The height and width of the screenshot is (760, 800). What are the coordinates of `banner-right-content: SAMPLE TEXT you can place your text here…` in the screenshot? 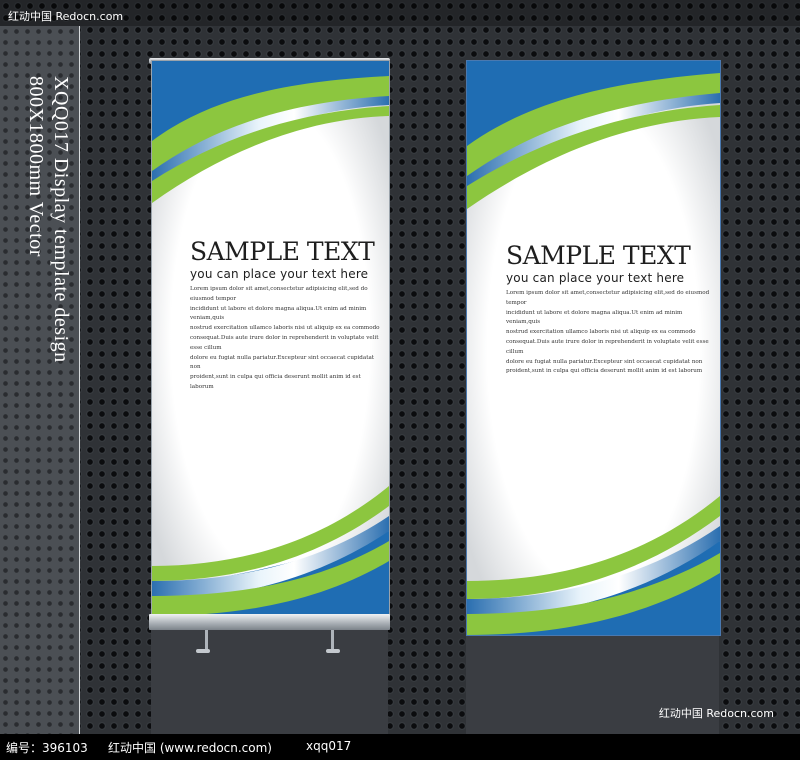 It's located at (611, 310).